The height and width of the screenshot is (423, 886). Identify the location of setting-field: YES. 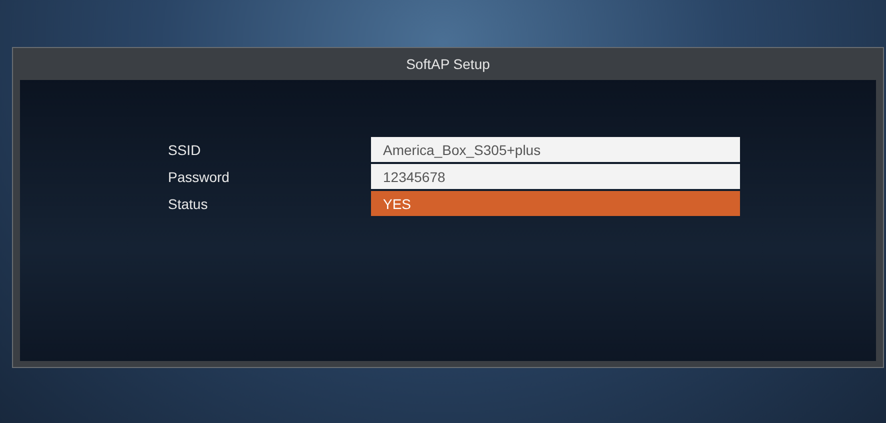
(555, 203).